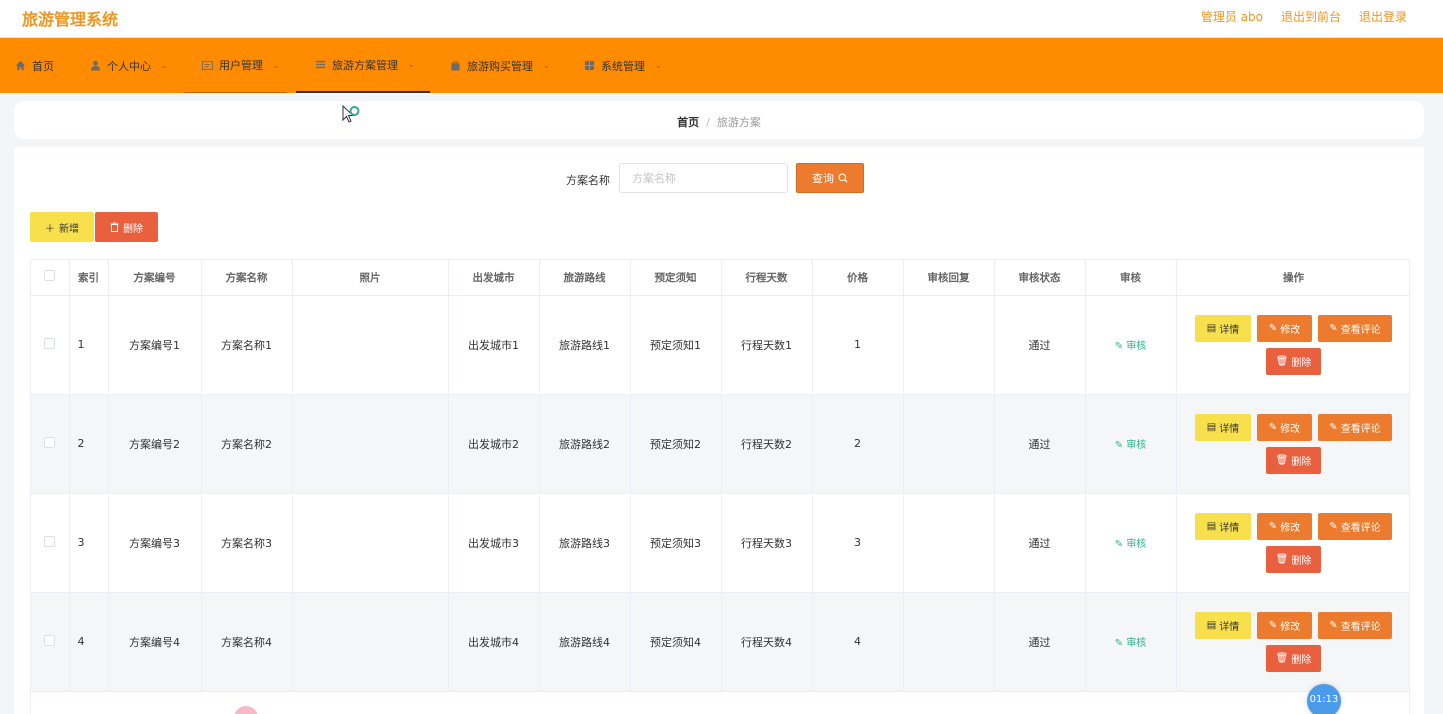 The width and height of the screenshot is (1443, 714). What do you see at coordinates (738, 122) in the screenshot?
I see `breadcrumb-current: 旅游方案` at bounding box center [738, 122].